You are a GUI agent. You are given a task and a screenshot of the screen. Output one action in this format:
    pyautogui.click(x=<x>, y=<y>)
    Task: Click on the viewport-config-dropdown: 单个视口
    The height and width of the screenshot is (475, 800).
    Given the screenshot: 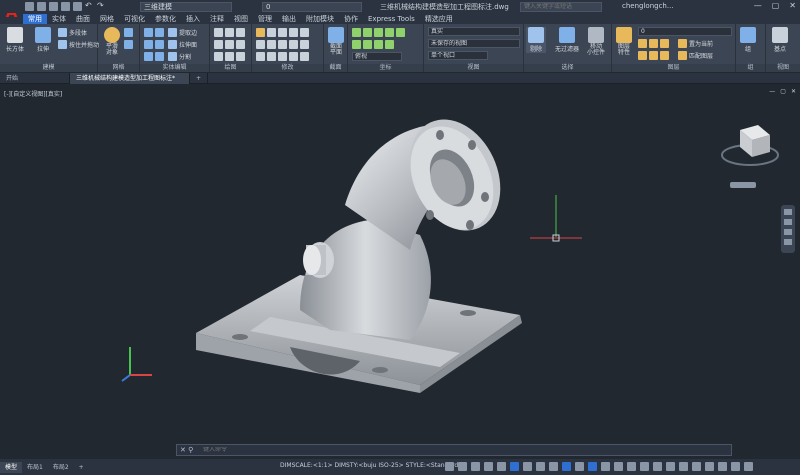 What is the action you would take?
    pyautogui.click(x=458, y=55)
    